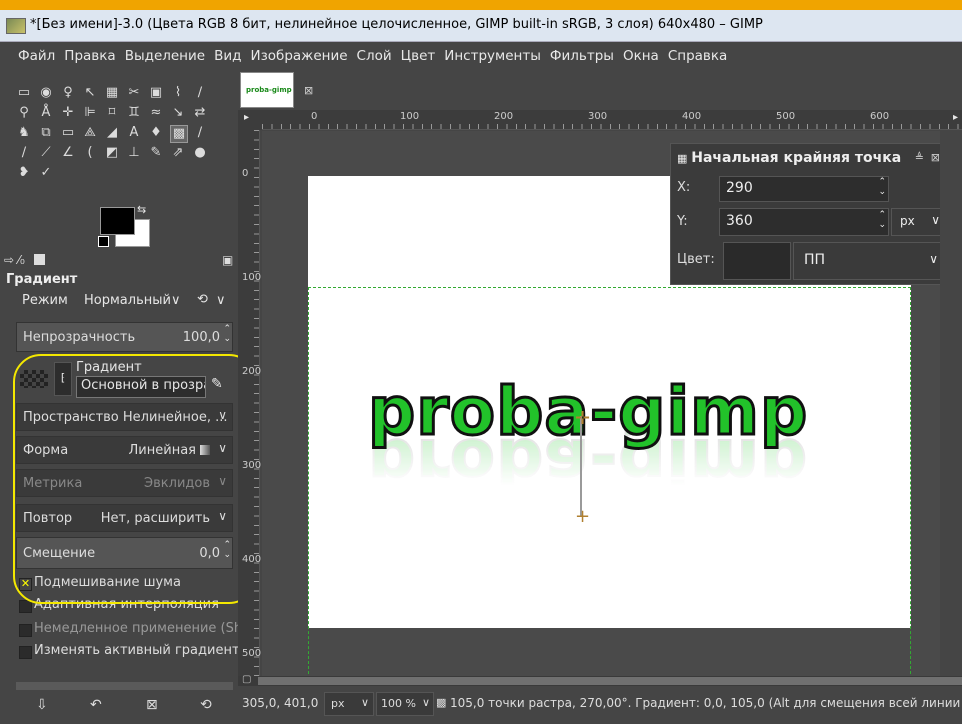  What do you see at coordinates (96, 705) in the screenshot?
I see `restore-preset-icon: ↶` at bounding box center [96, 705].